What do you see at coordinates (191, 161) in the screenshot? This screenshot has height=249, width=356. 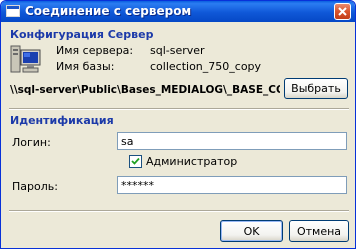 I see `admin-checkbox-label: Администратор` at bounding box center [191, 161].